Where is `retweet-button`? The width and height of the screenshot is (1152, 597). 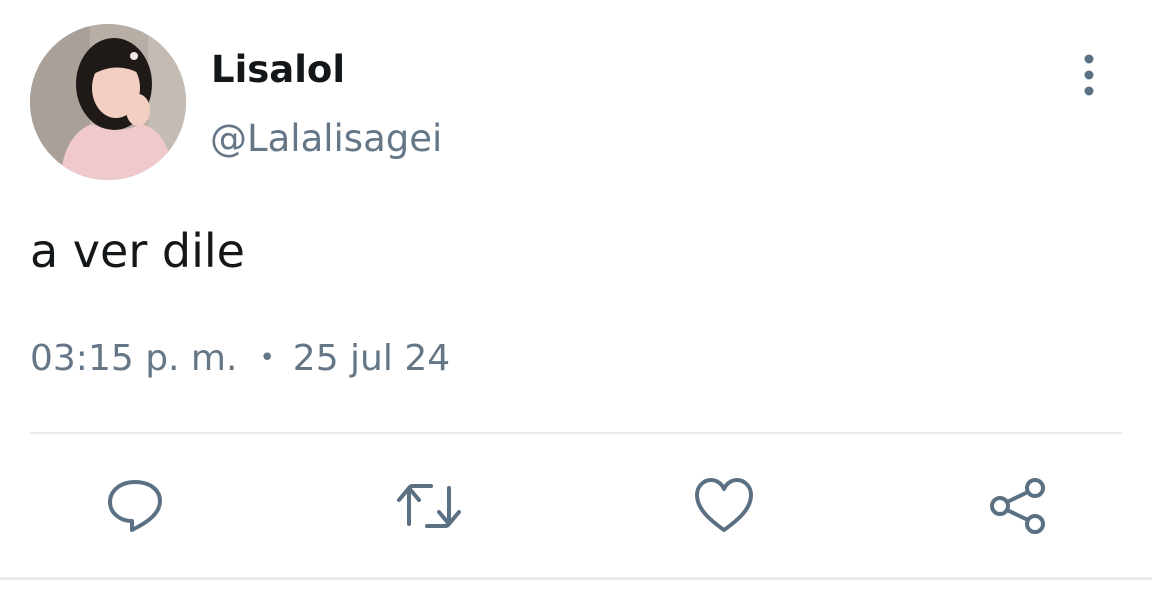 retweet-button is located at coordinates (429, 506).